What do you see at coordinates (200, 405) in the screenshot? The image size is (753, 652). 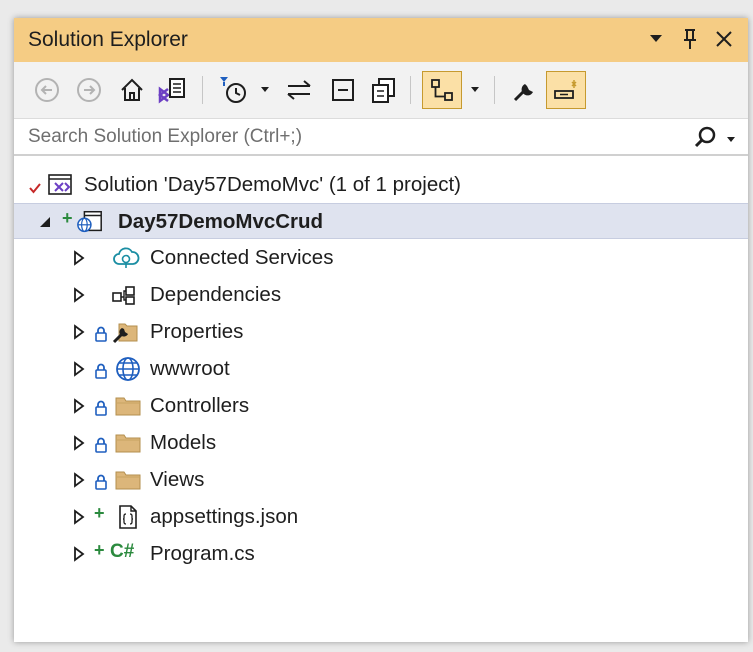 I see `tree-item-label: Controllers` at bounding box center [200, 405].